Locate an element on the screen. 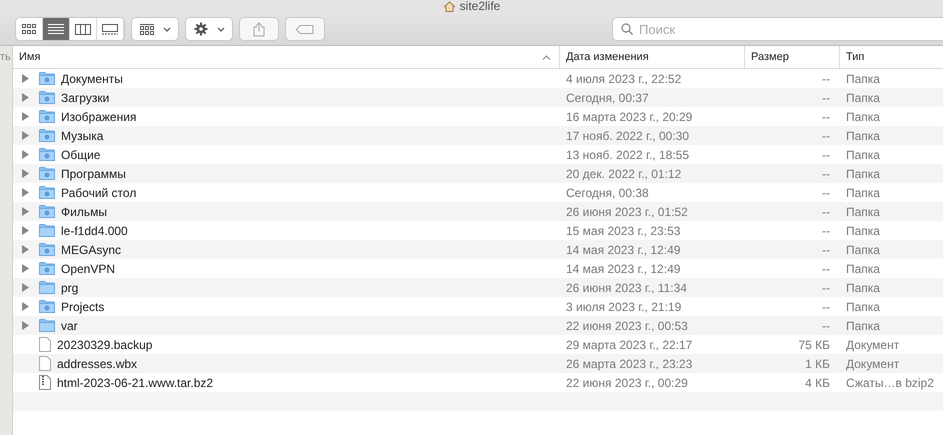 This screenshot has height=435, width=943. document-icon is located at coordinates (45, 344).